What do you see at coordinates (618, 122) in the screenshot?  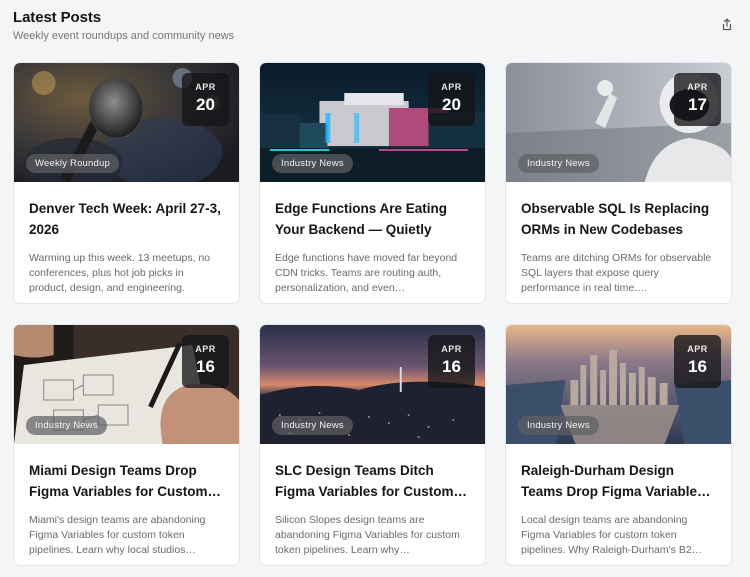 I see `post-image: APR 17 Industry News` at bounding box center [618, 122].